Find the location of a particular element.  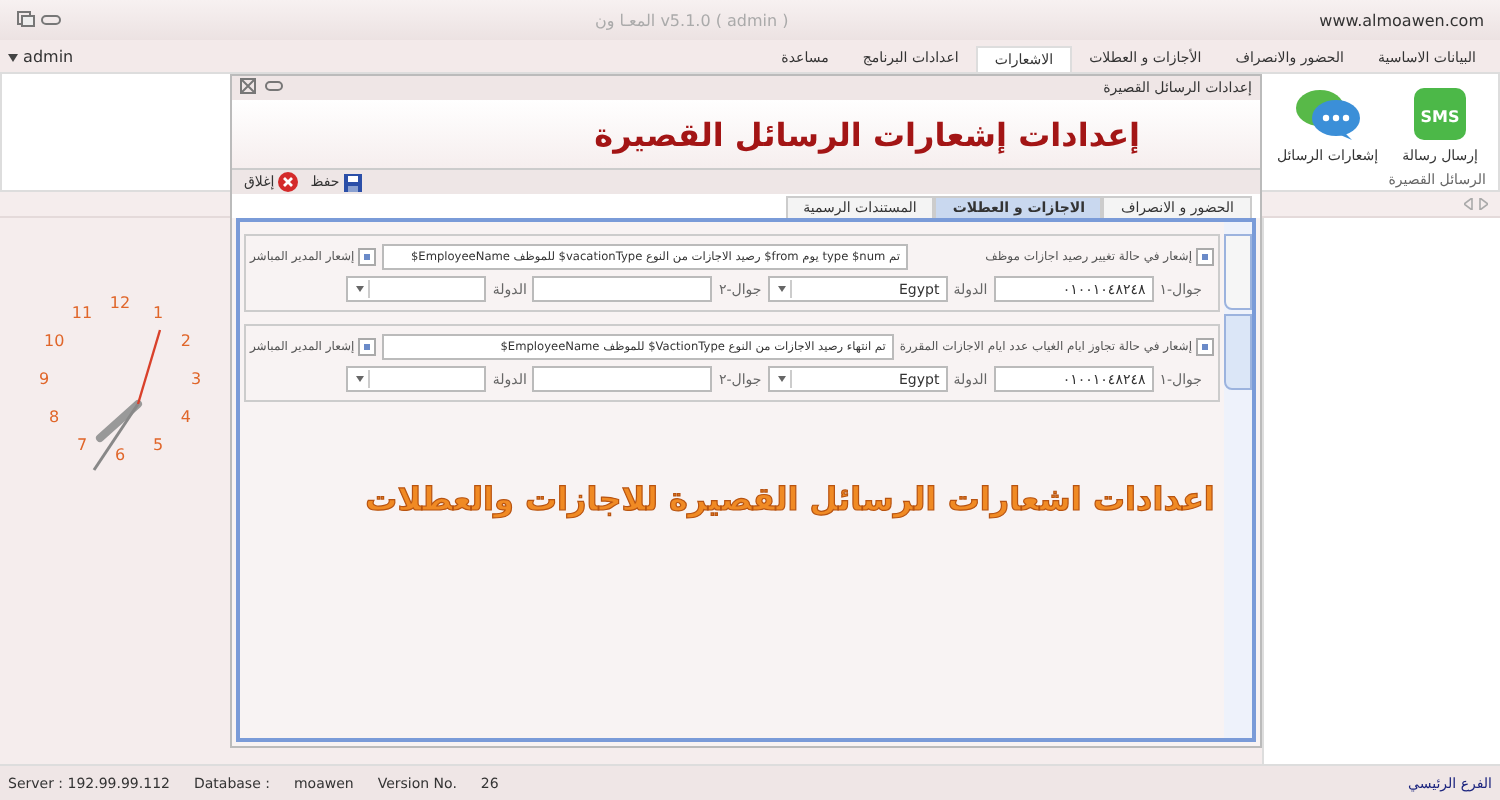

window-title: المعـا ون v5.1.0 ( admin ) is located at coordinates (691, 20).